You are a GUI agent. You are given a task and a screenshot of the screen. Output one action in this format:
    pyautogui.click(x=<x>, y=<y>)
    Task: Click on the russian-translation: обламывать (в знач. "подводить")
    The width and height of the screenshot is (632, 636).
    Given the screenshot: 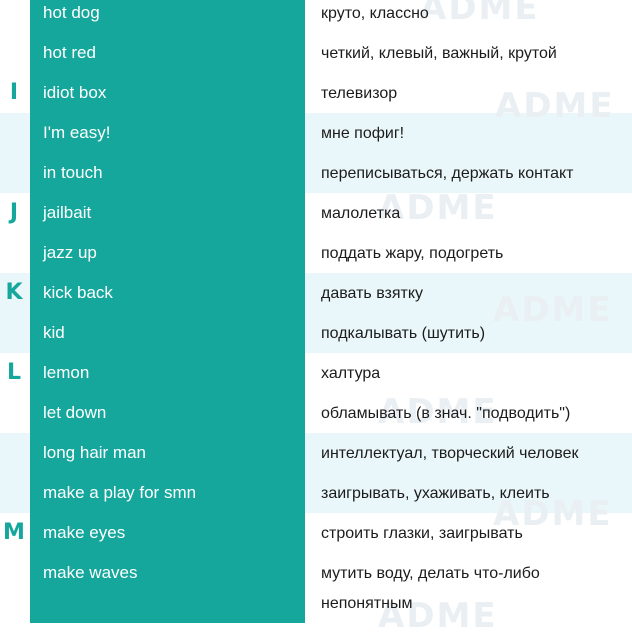 What is the action you would take?
    pyautogui.click(x=446, y=413)
    